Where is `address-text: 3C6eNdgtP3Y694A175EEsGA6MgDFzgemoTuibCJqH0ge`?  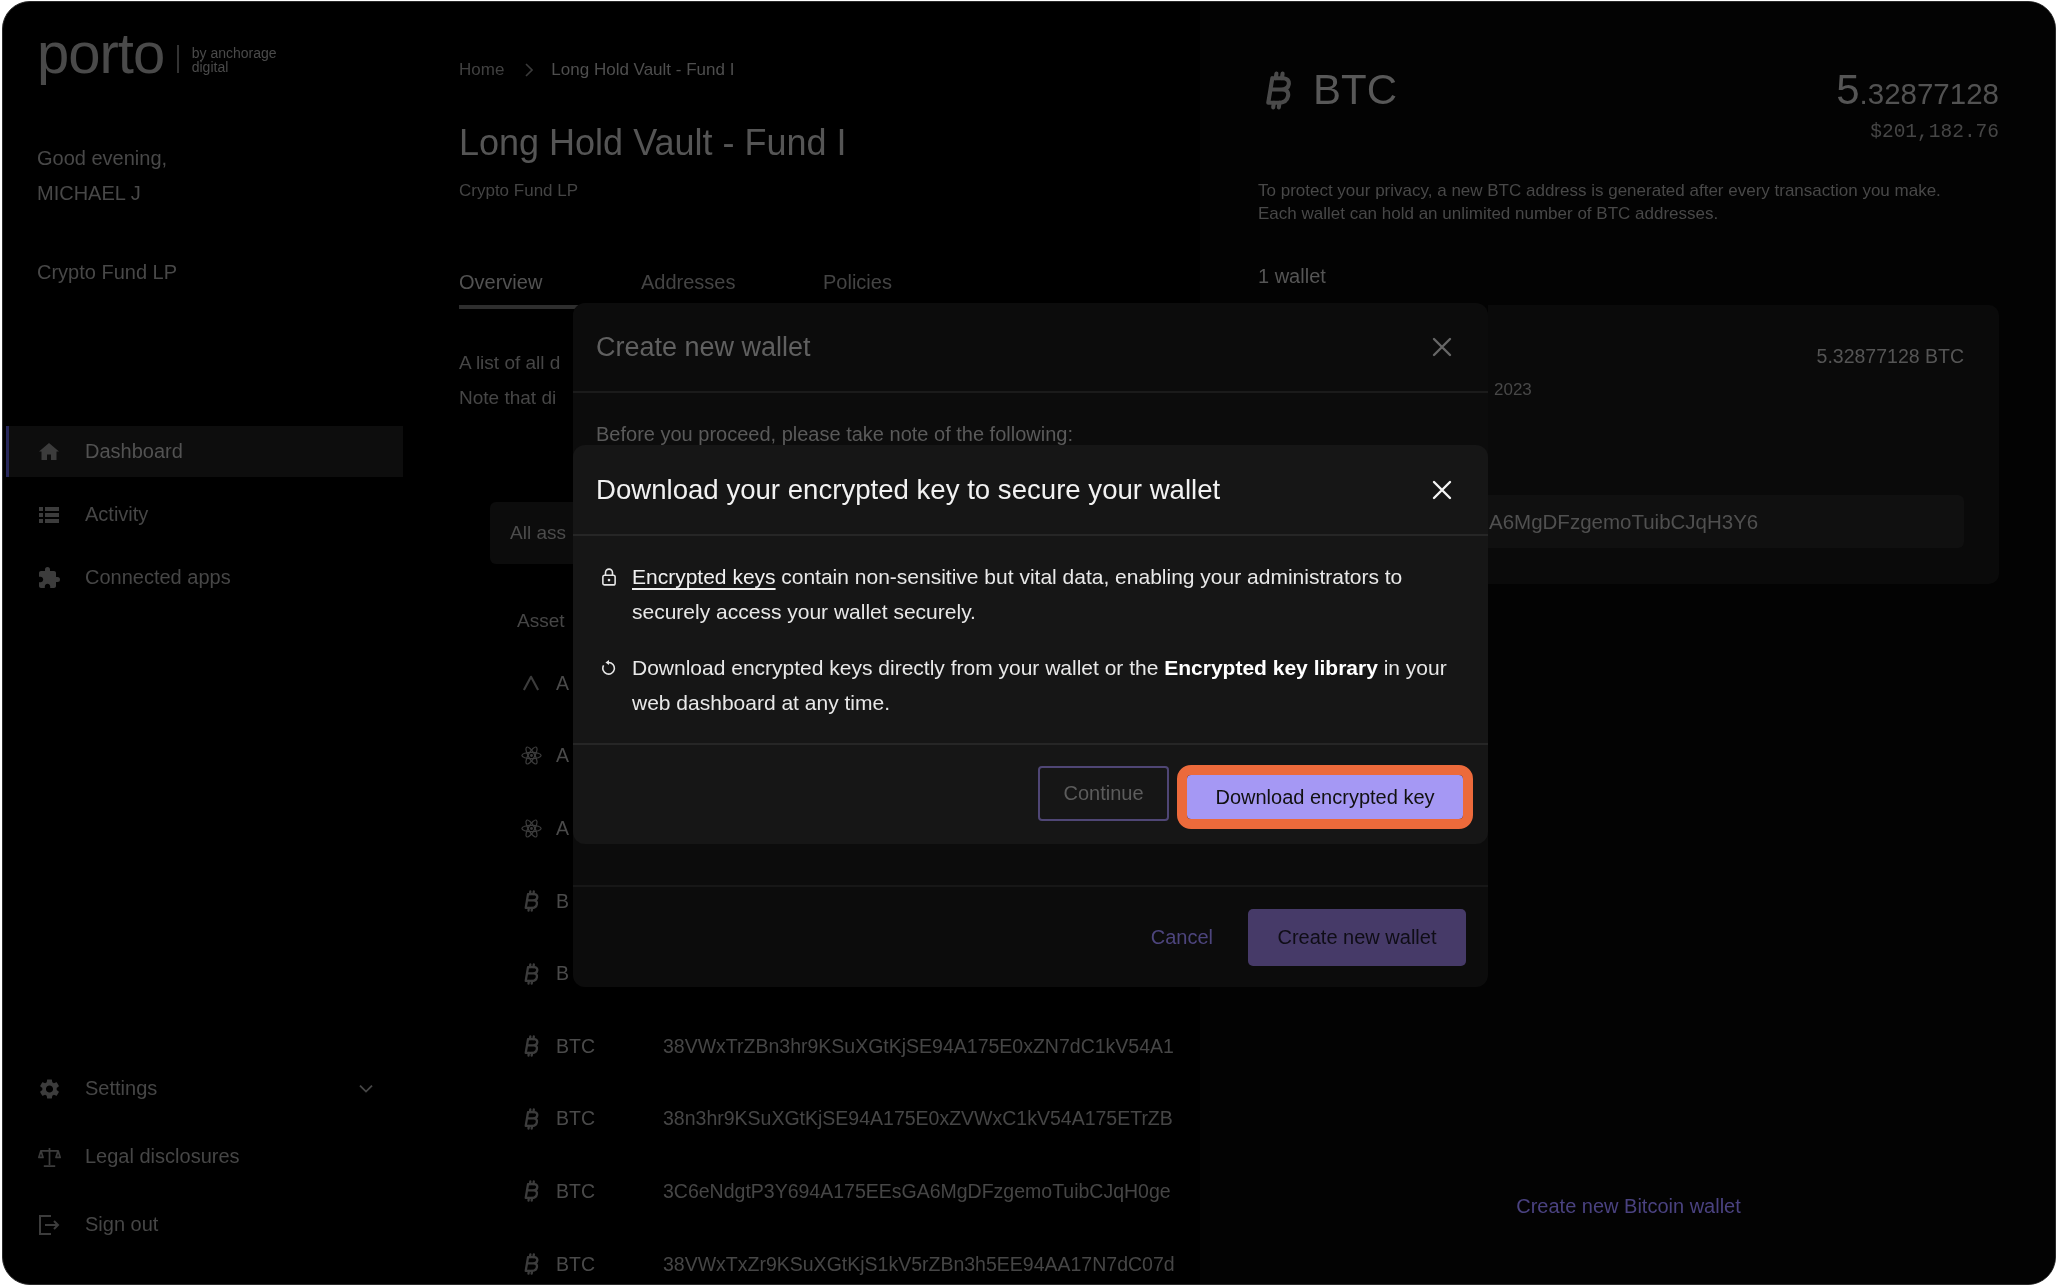
address-text: 3C6eNdgtP3Y694A175EEsGA6MgDFzgemoTuibCJqH0ge is located at coordinates (917, 1191).